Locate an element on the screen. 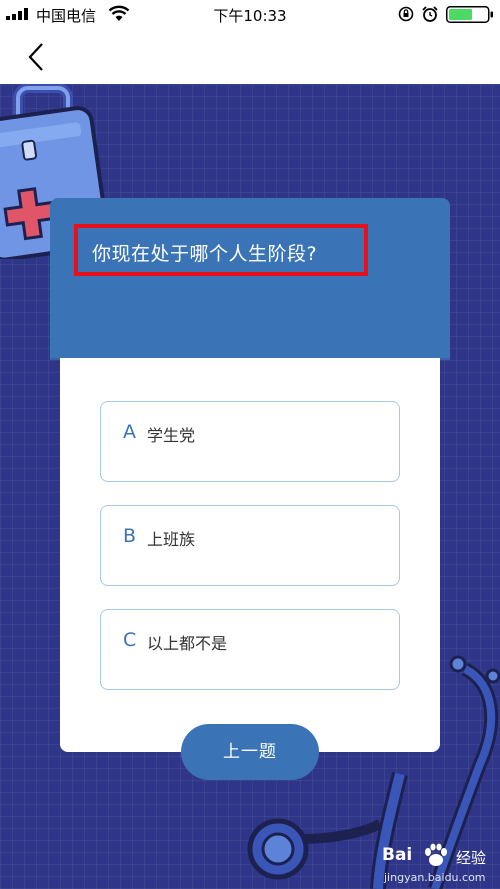 This screenshot has height=889, width=500. question-text: 你现在处于哪个人生阶段? is located at coordinates (205, 254).